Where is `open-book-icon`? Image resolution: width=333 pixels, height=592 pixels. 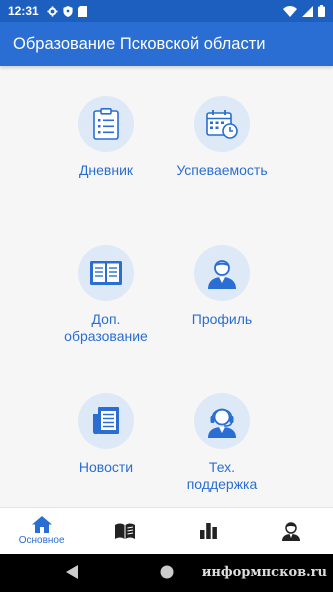
open-book-icon is located at coordinates (106, 273).